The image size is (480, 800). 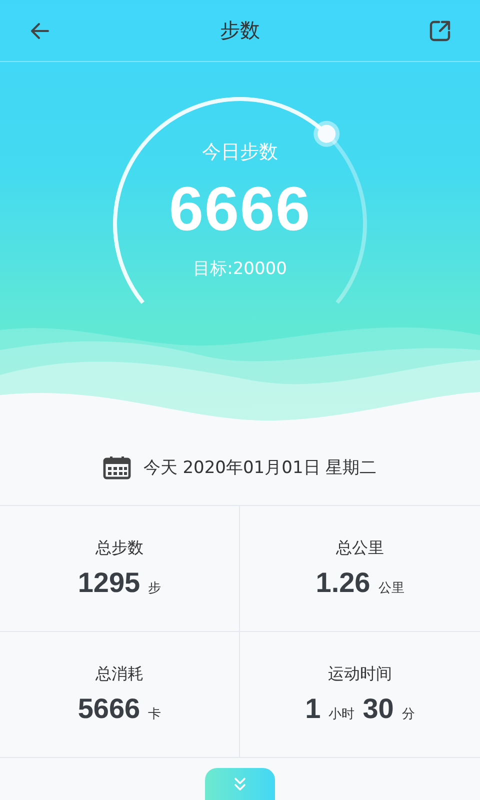 I want to click on date-text: 今天 2020年01月01日 星期二, so click(x=260, y=468).